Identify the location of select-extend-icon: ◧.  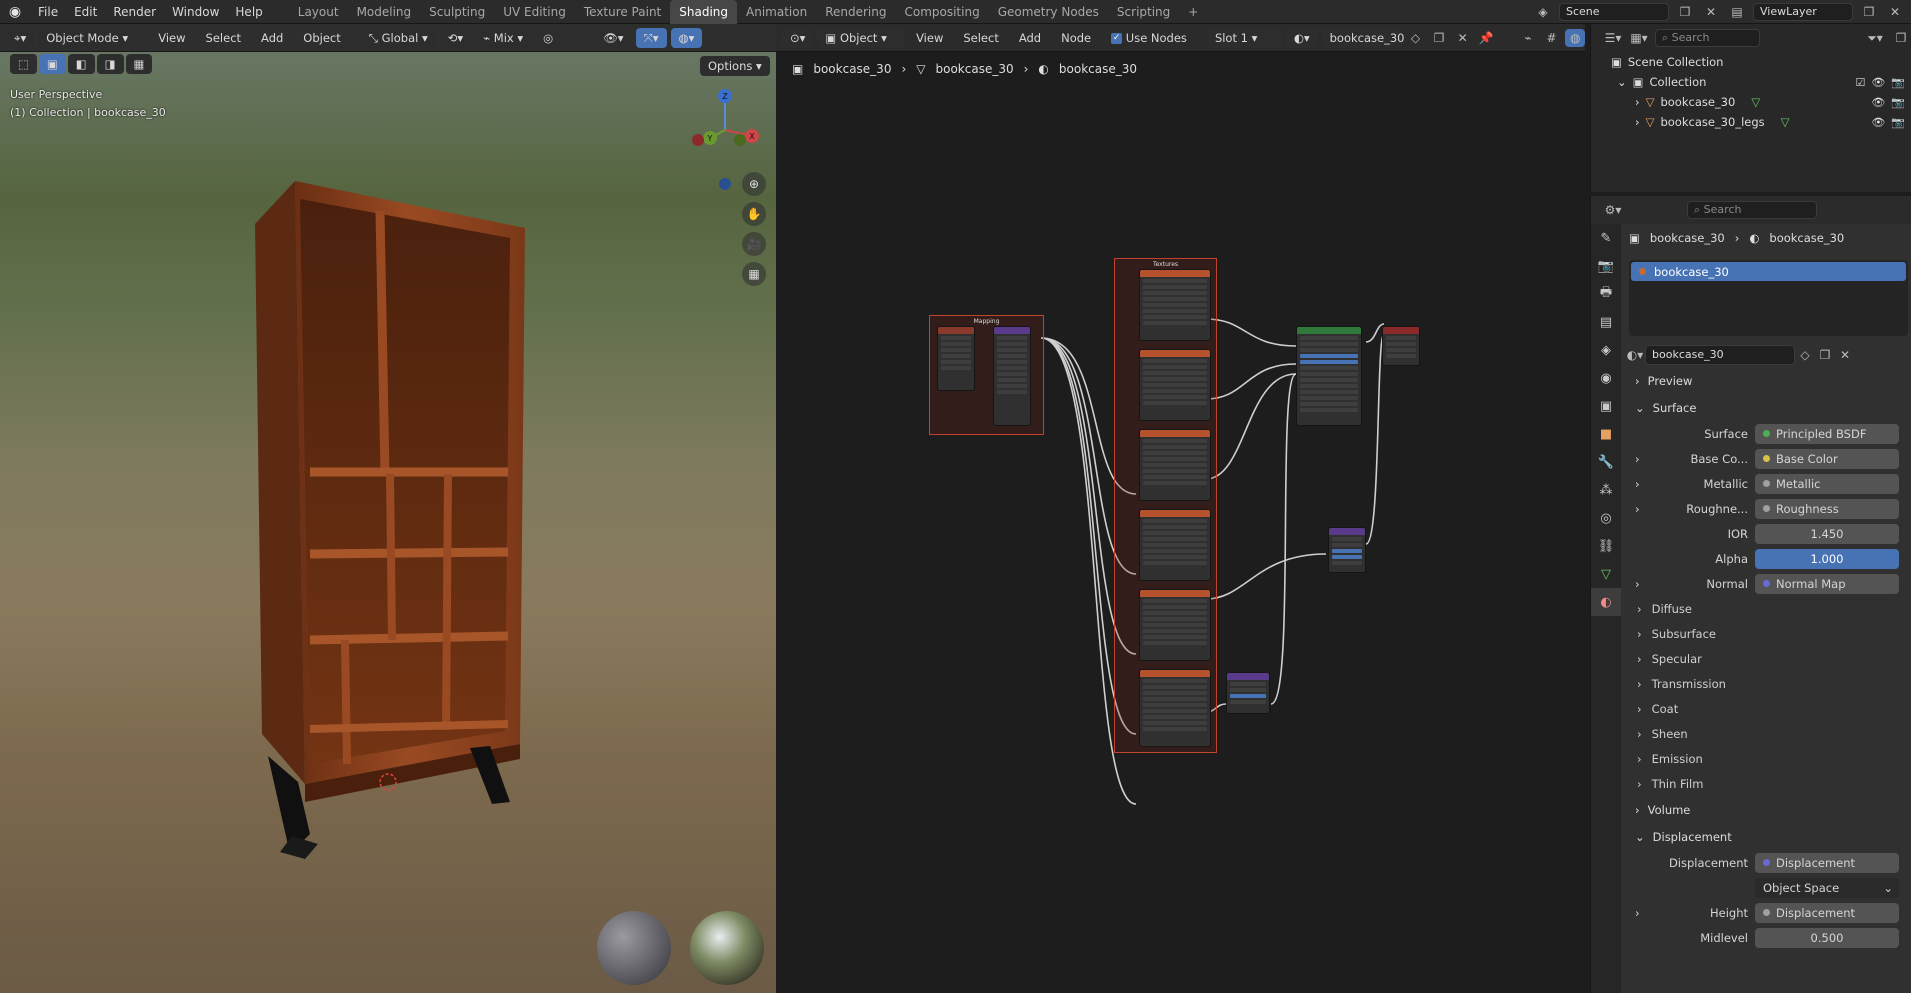
(81, 64).